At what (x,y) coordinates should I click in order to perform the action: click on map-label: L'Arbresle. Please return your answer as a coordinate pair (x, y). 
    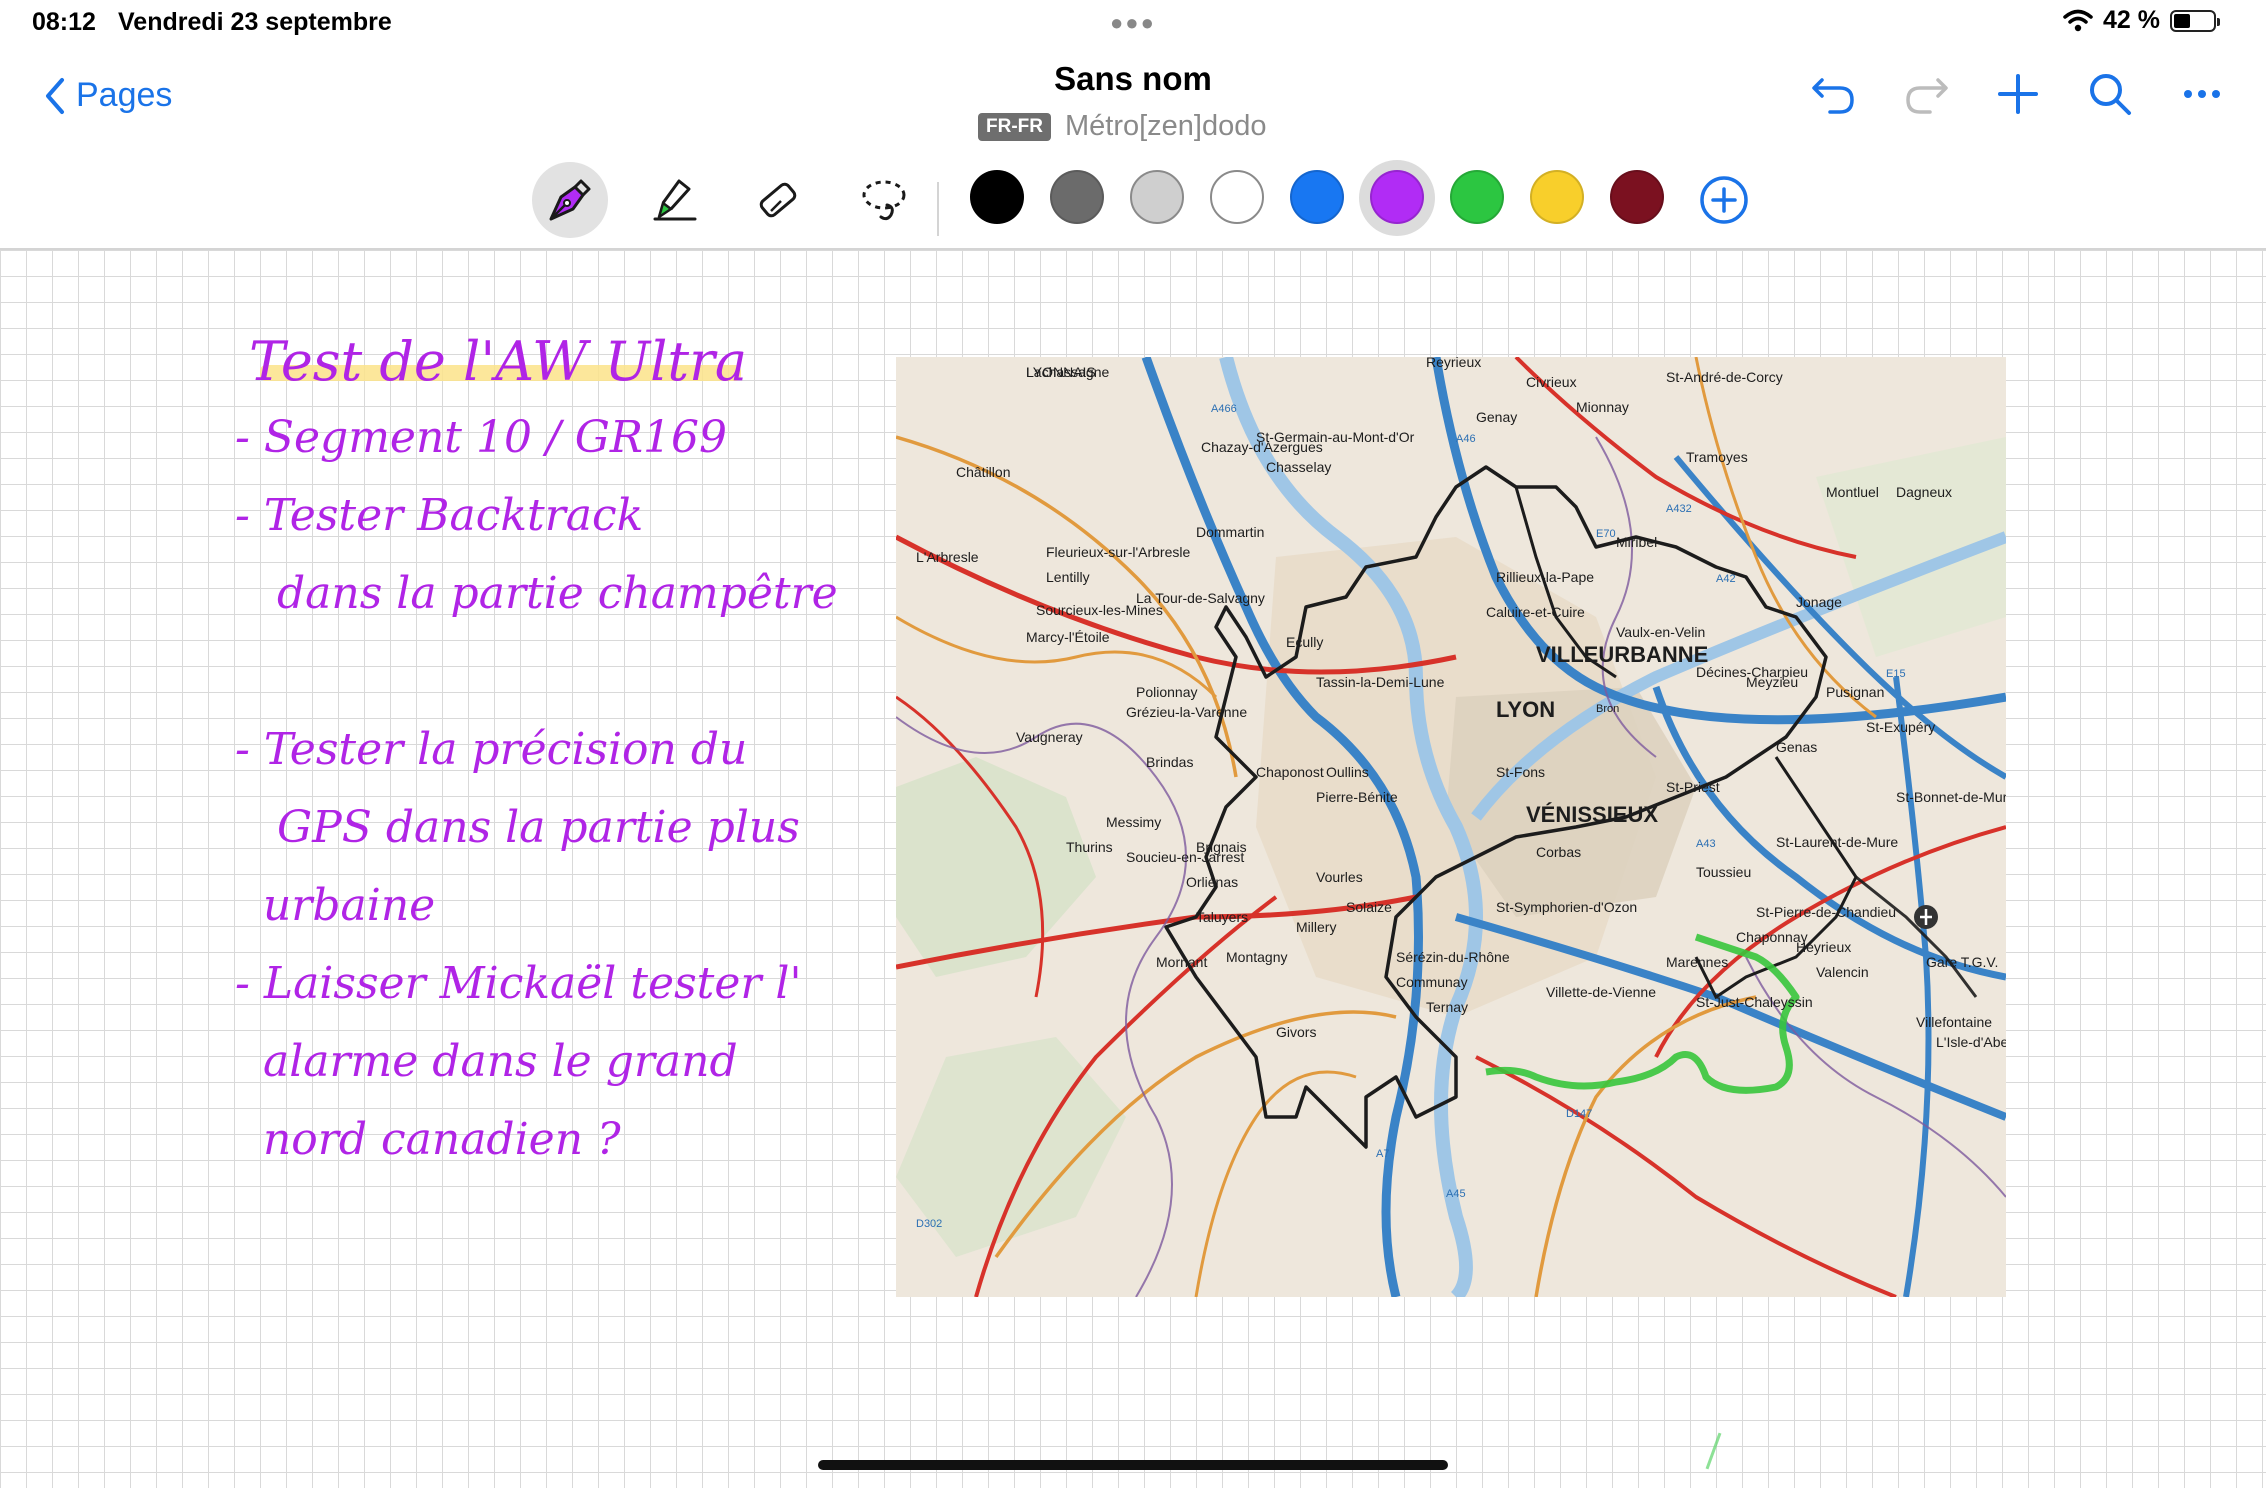
    Looking at the image, I should click on (947, 557).